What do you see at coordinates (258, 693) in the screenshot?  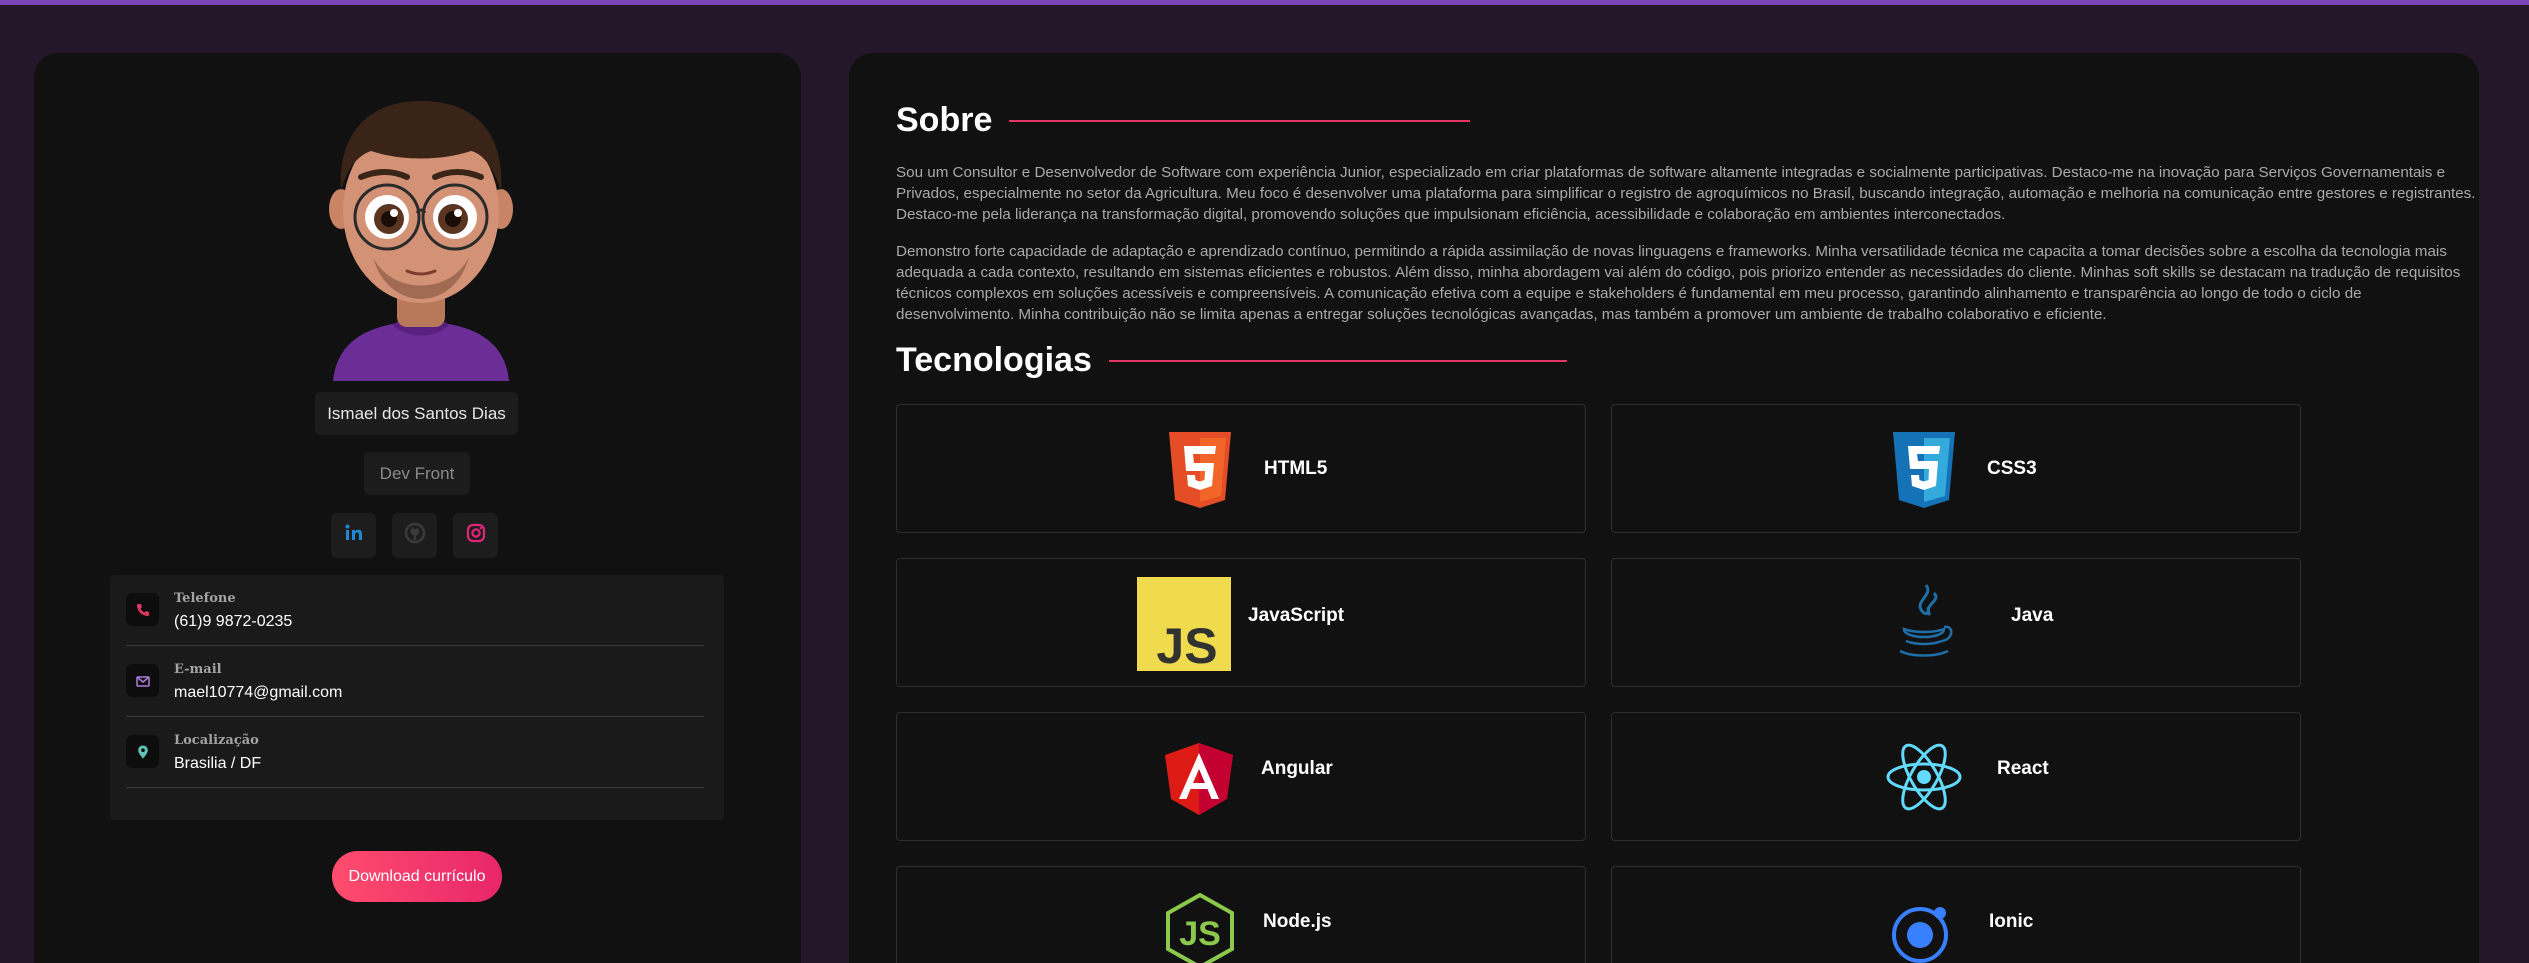 I see `email-value: mael10774@gmail.com` at bounding box center [258, 693].